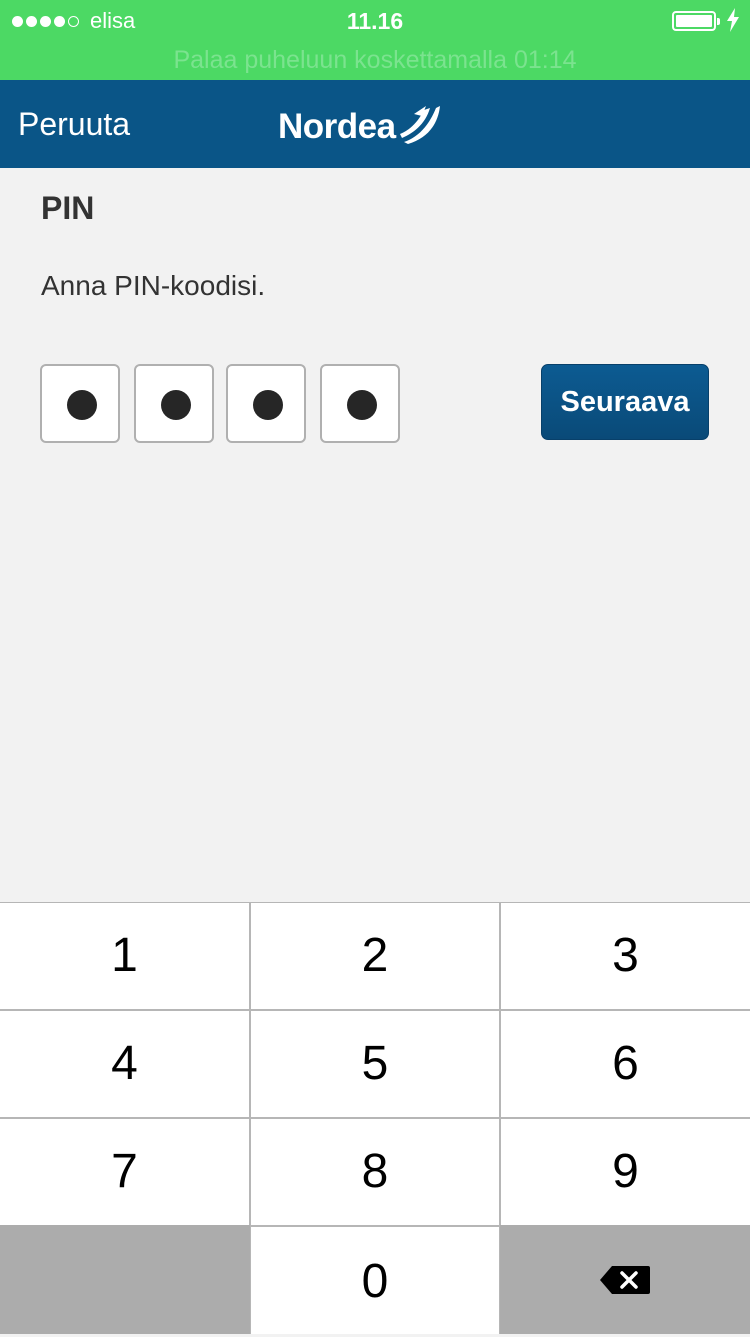 The width and height of the screenshot is (750, 1337). What do you see at coordinates (375, 21) in the screenshot?
I see `status-time: 11.16` at bounding box center [375, 21].